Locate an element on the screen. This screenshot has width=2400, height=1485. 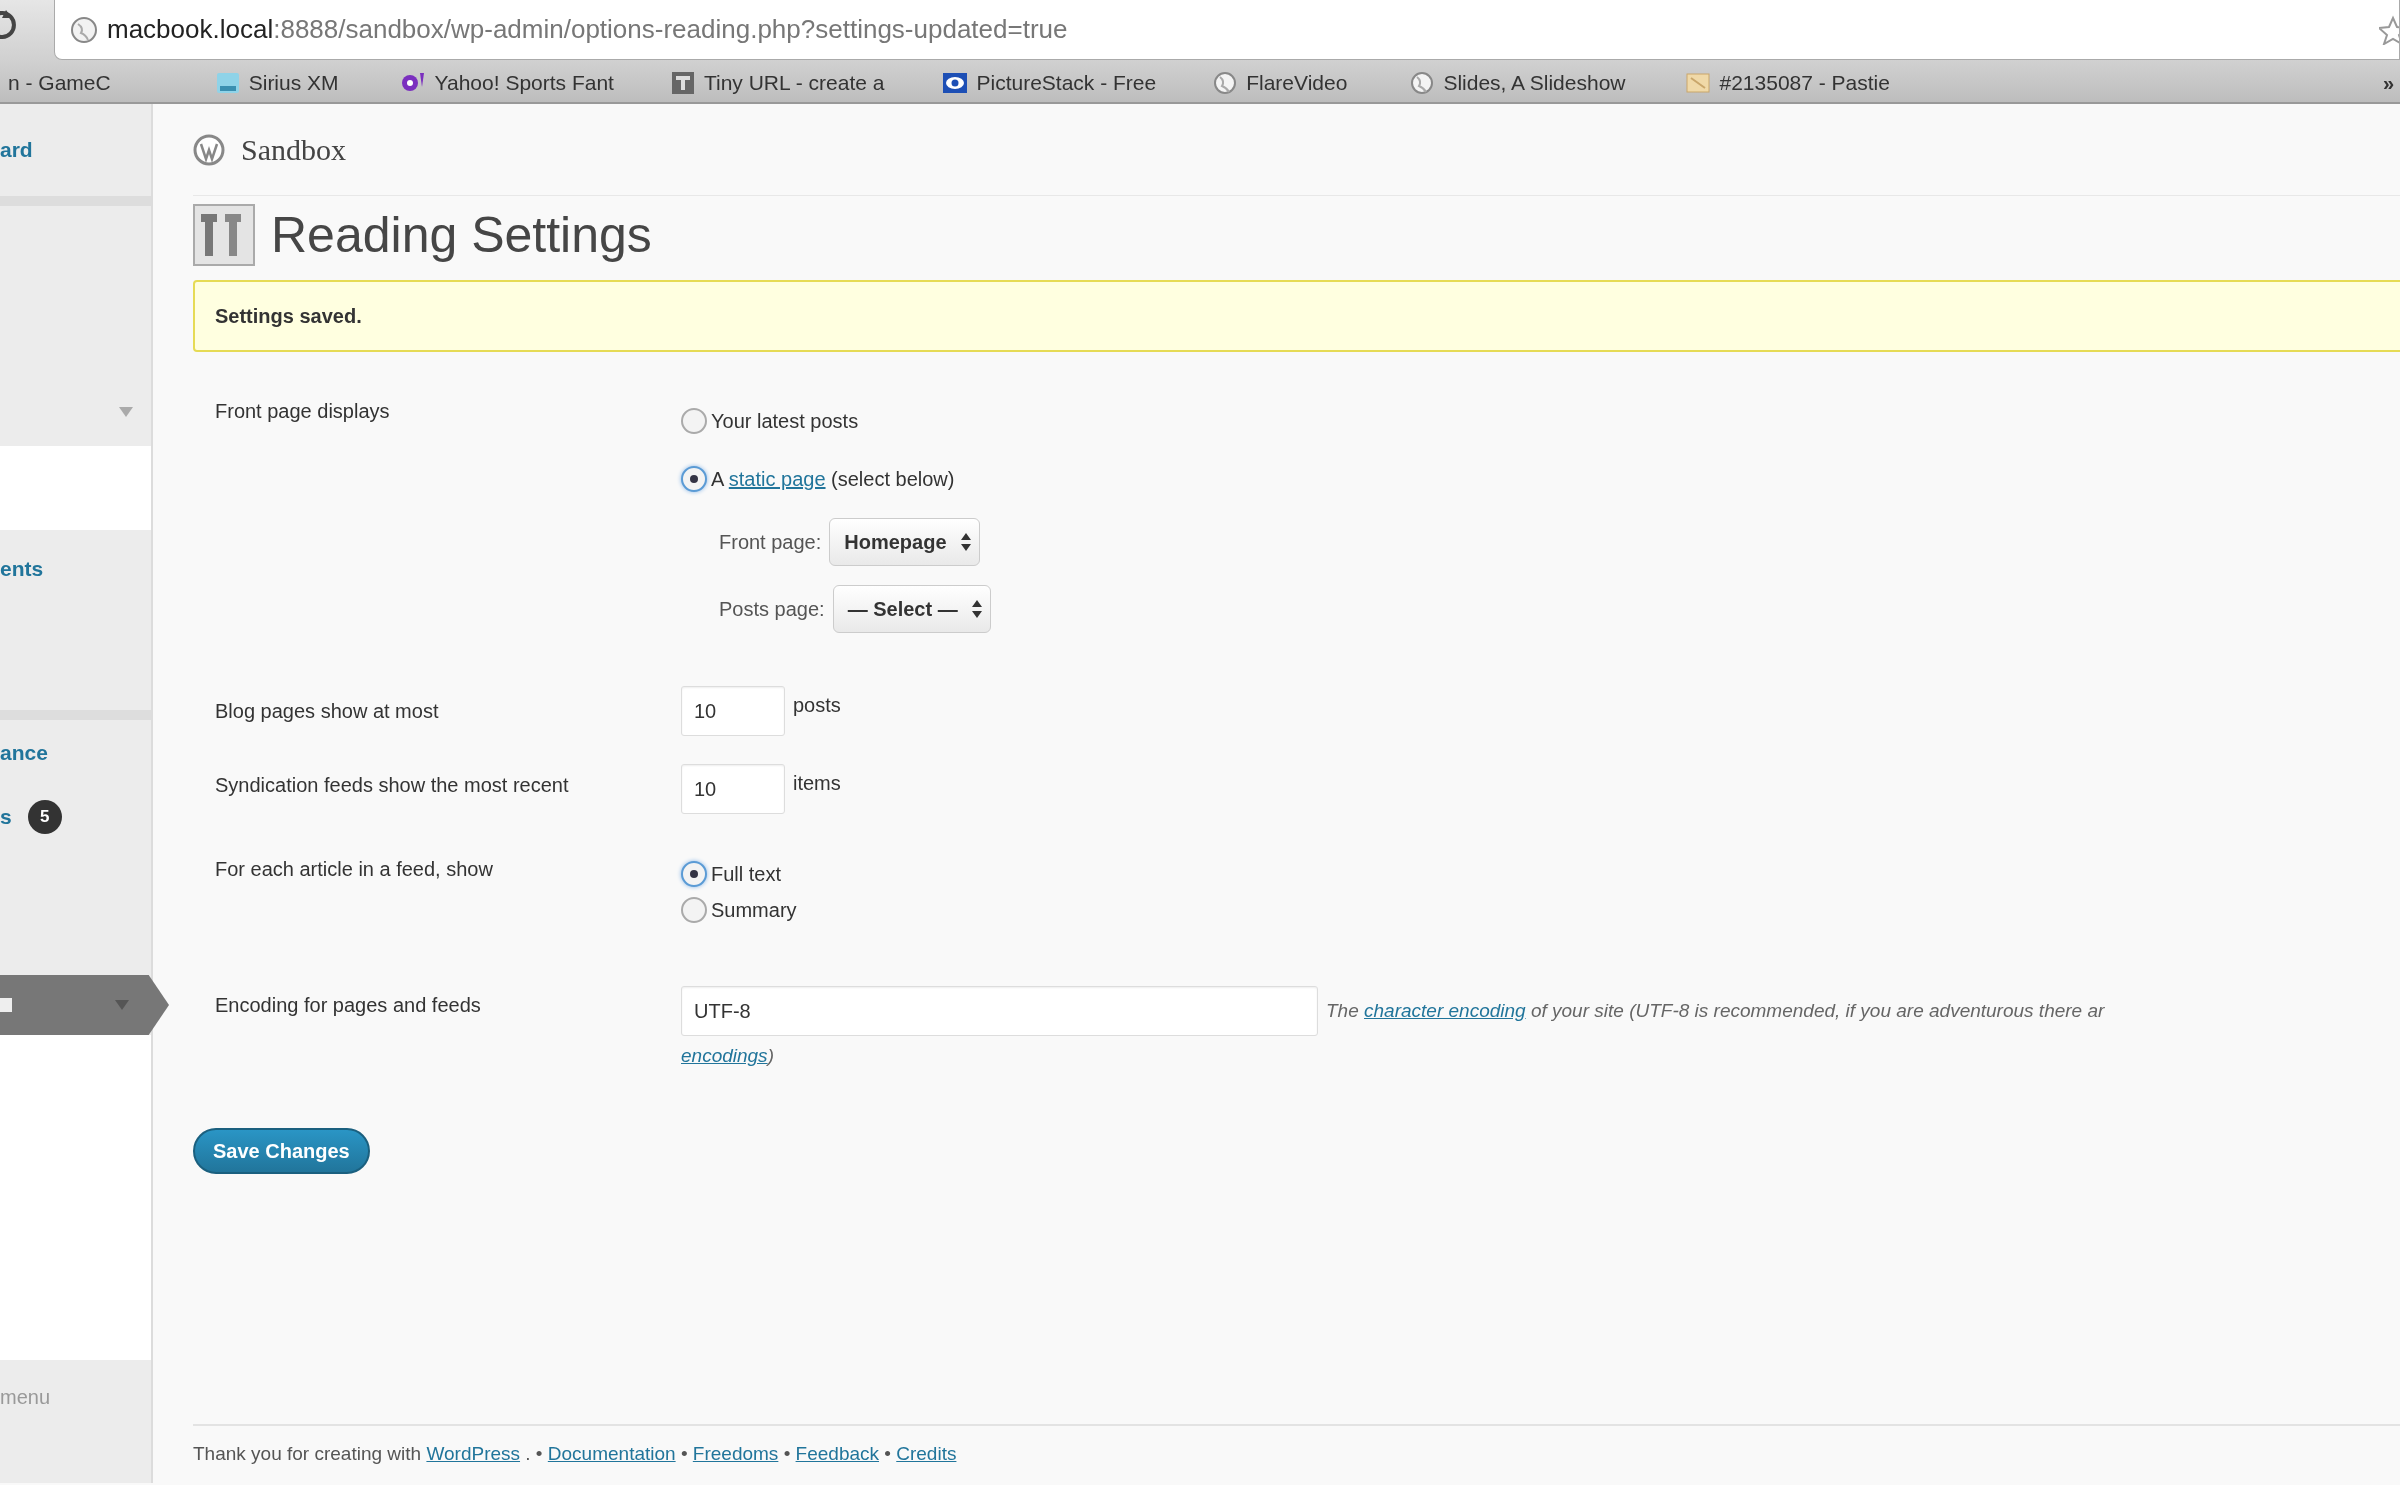
bookmark-item: n - GameC is located at coordinates (59, 83).